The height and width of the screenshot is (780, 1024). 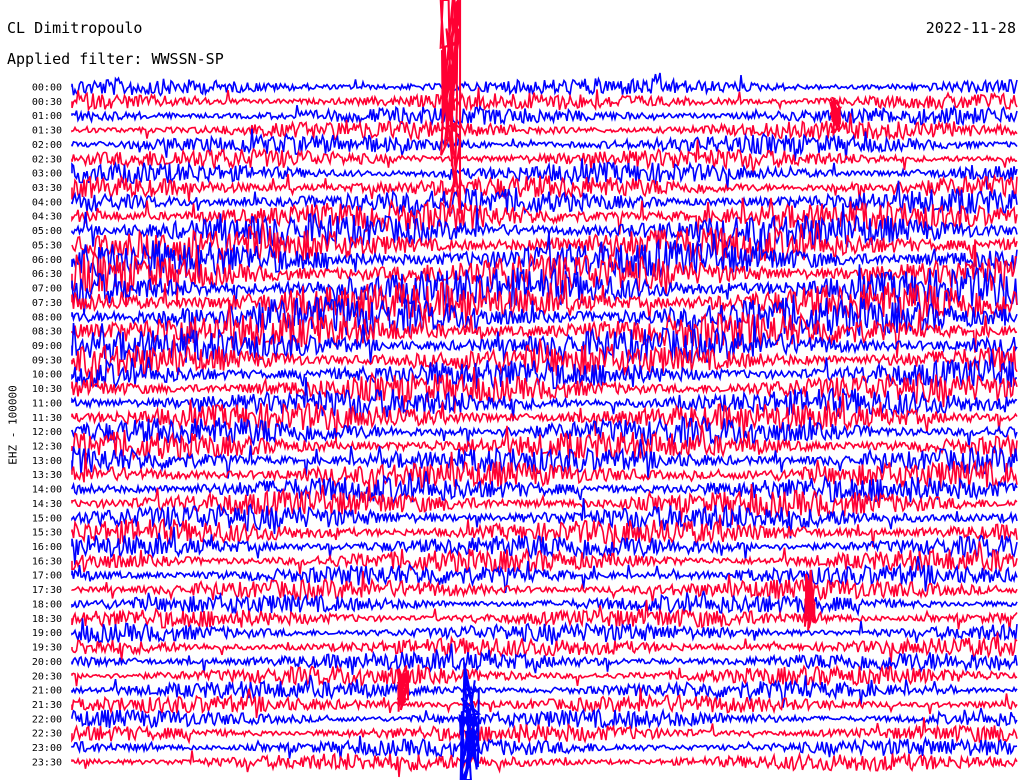 What do you see at coordinates (47, 317) in the screenshot?
I see `time-tick-label: 08:00` at bounding box center [47, 317].